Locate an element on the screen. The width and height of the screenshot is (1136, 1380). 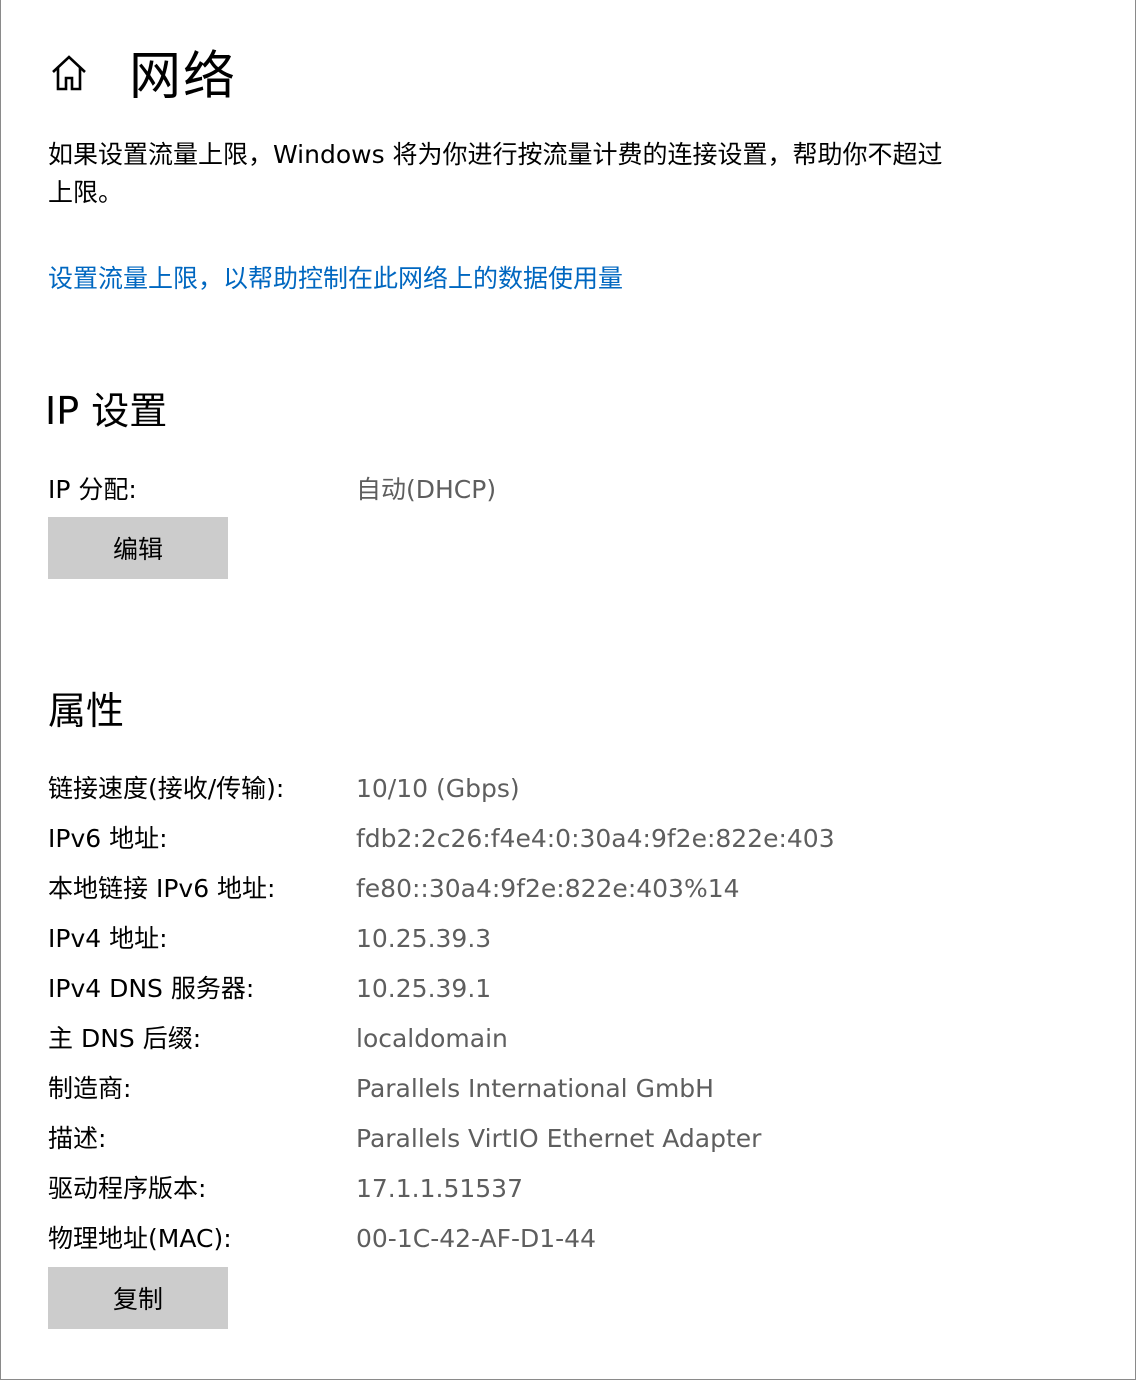
property-label: 链接速度(接收/传输): is located at coordinates (166, 788).